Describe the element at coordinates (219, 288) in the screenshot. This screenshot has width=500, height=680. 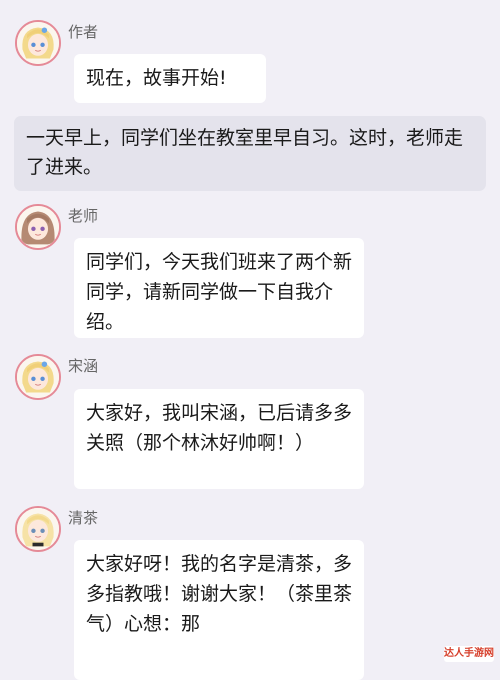
I see `message-bubble: 同学们，今天我们班来了两个新同学，请新同学做一下自我介绍。` at that location.